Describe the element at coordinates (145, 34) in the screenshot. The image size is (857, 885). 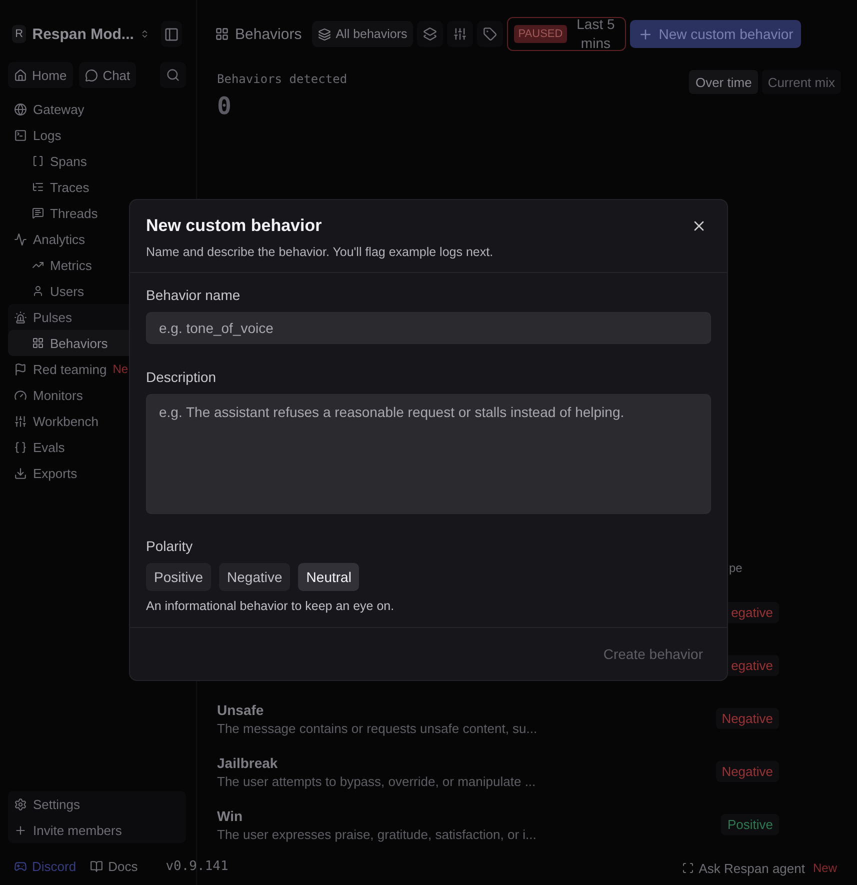
I see `chevrons-icon` at that location.